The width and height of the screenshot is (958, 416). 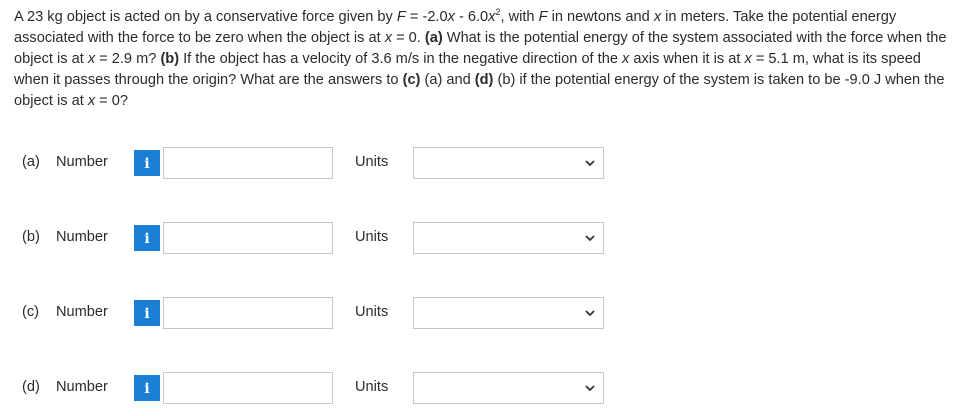 I want to click on answer-row-a: (a) Number i Units, so click(x=479, y=163).